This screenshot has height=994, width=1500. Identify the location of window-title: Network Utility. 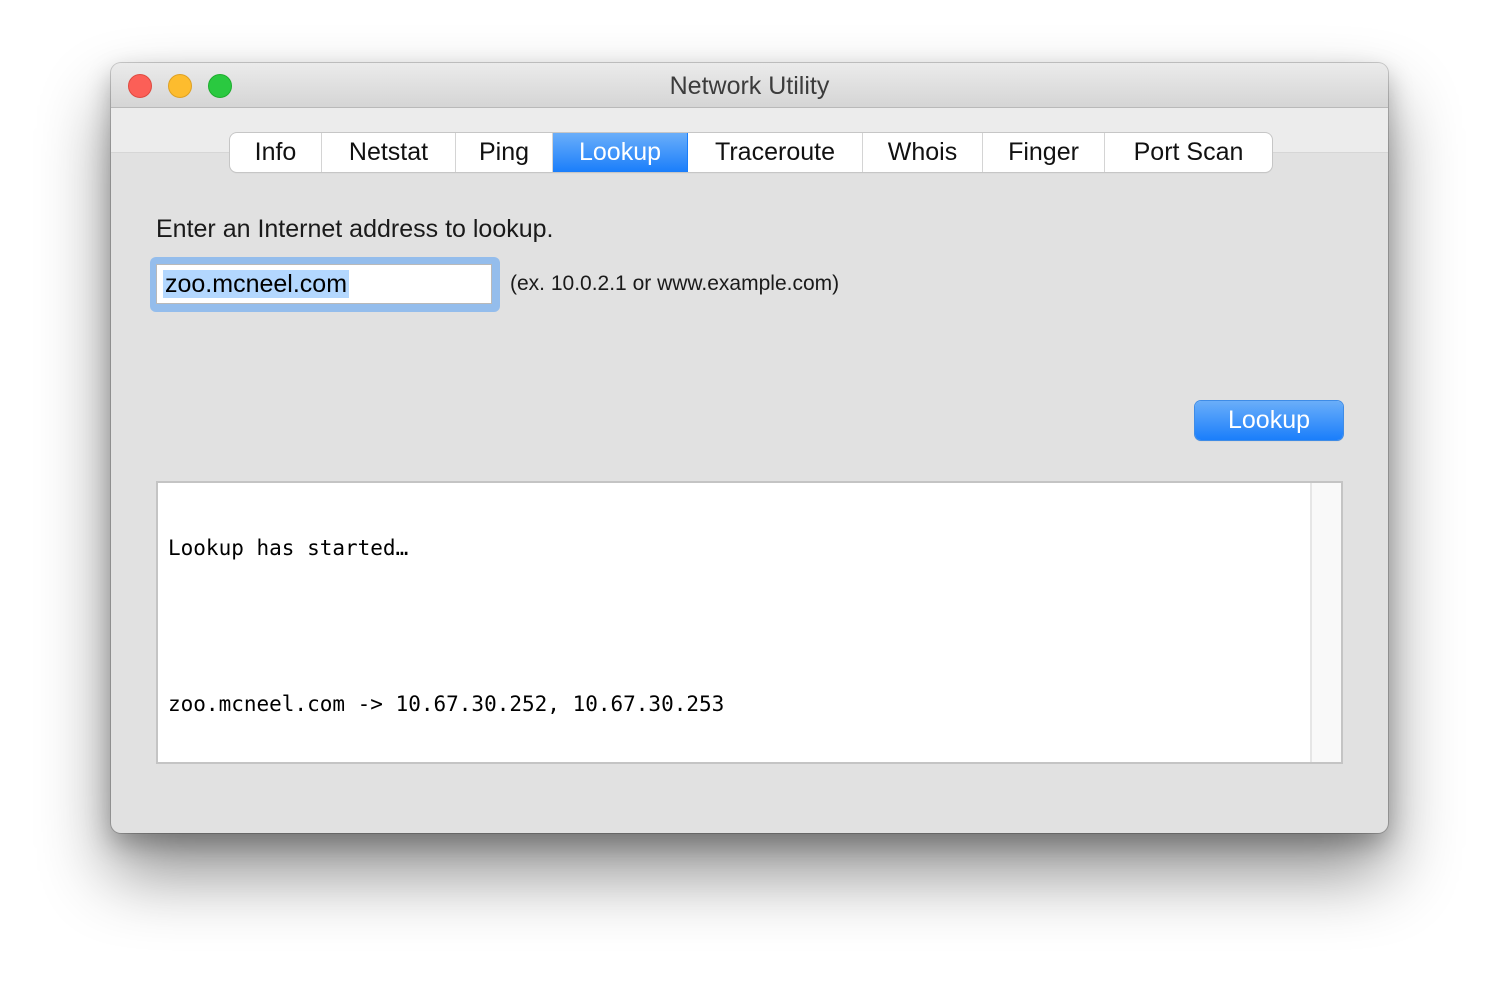
(749, 86).